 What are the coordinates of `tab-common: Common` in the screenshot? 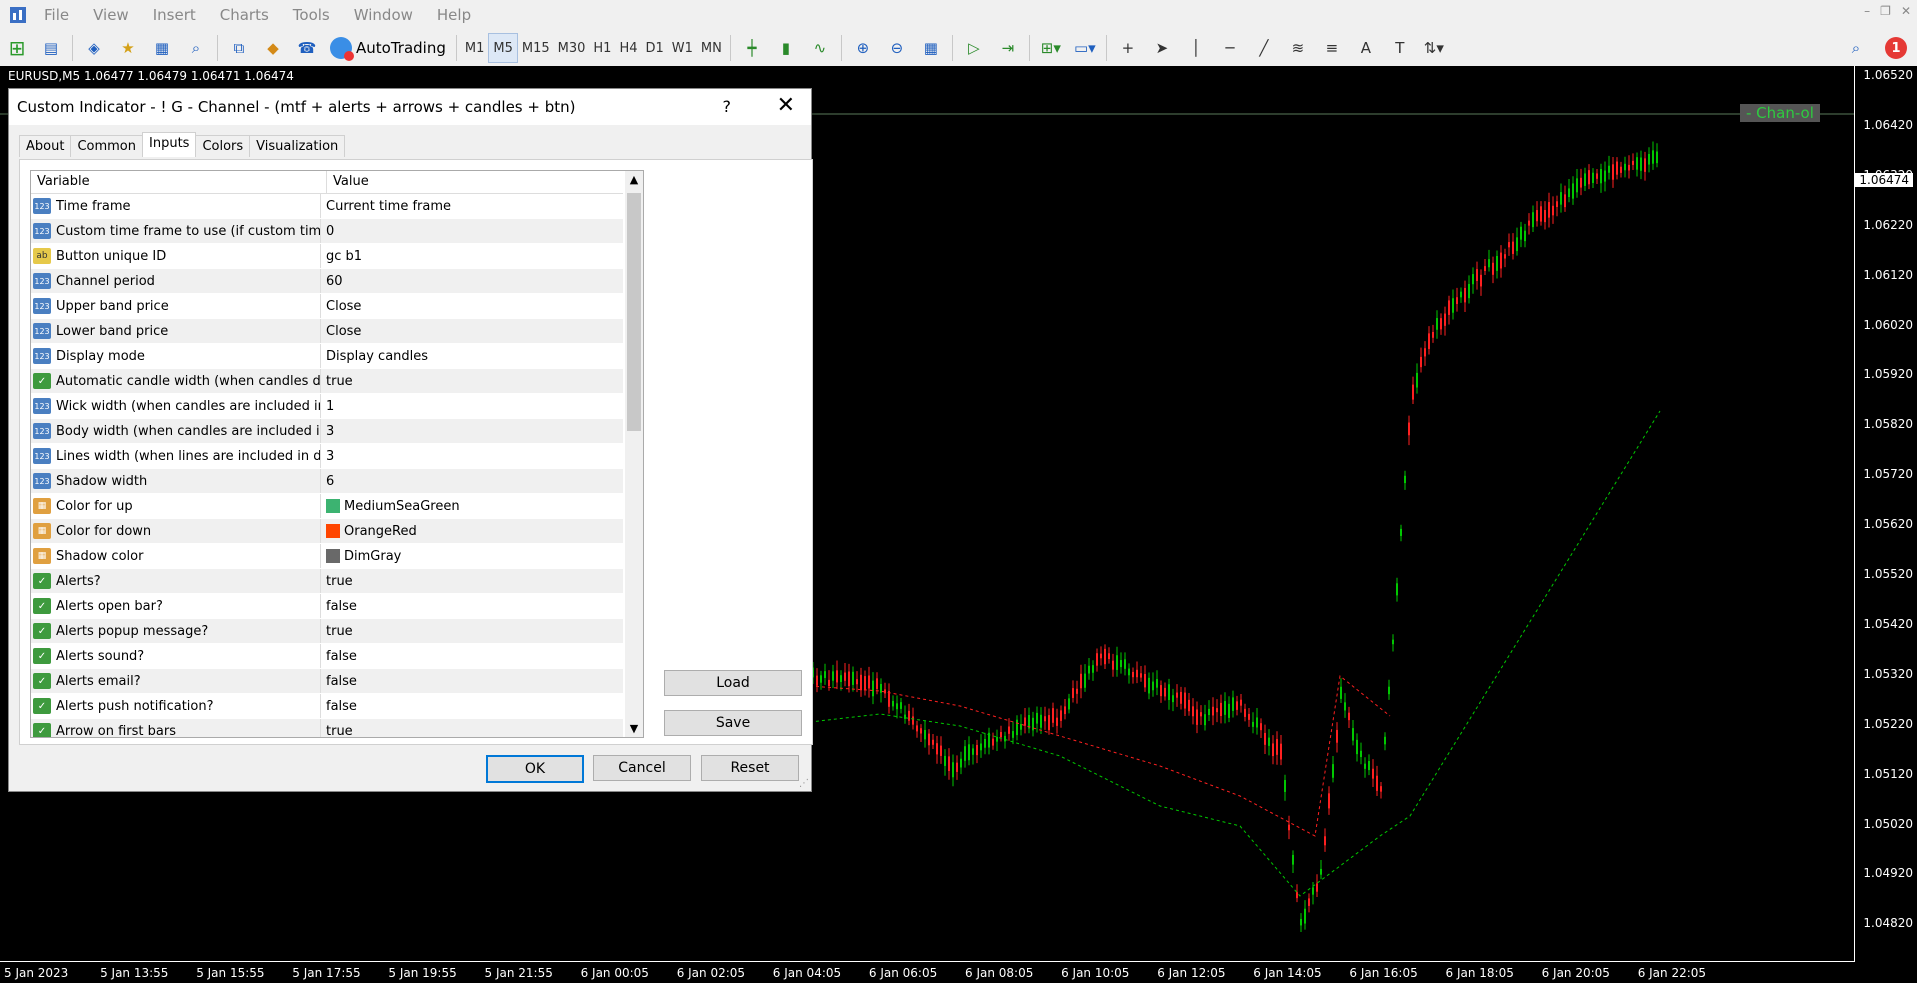 It's located at (106, 146).